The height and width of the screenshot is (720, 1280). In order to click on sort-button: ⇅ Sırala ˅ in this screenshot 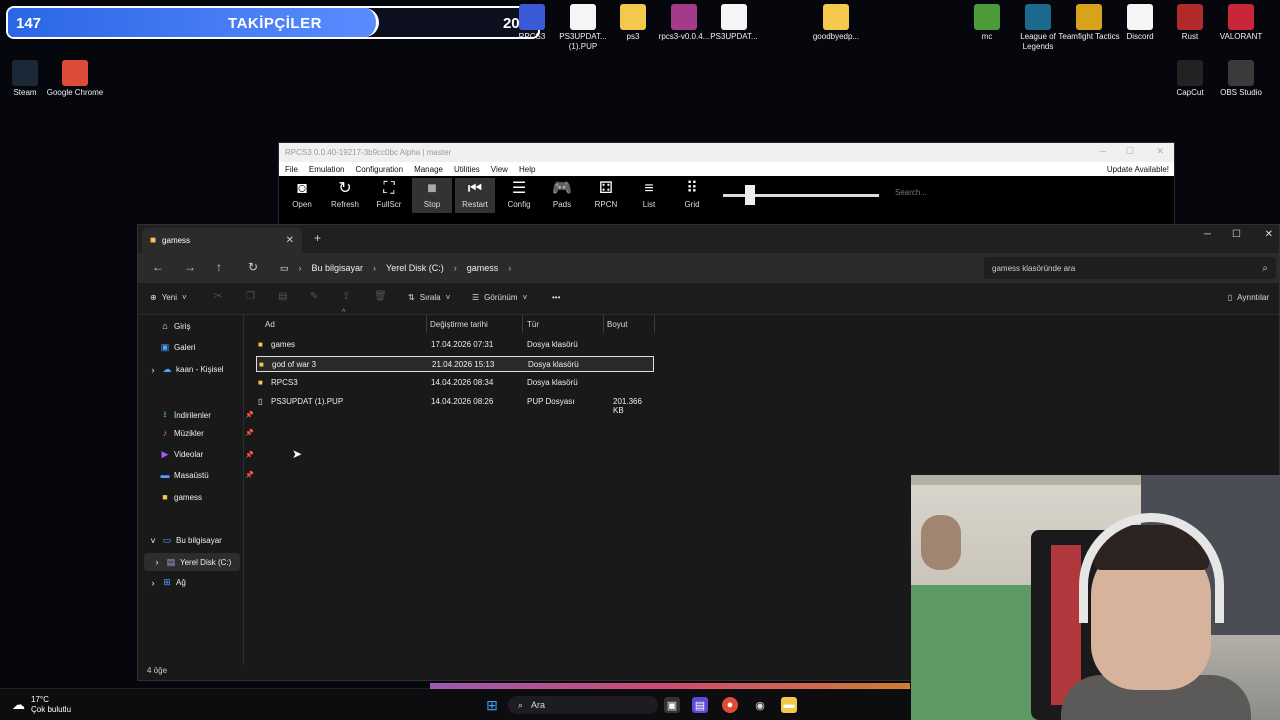, I will do `click(429, 297)`.